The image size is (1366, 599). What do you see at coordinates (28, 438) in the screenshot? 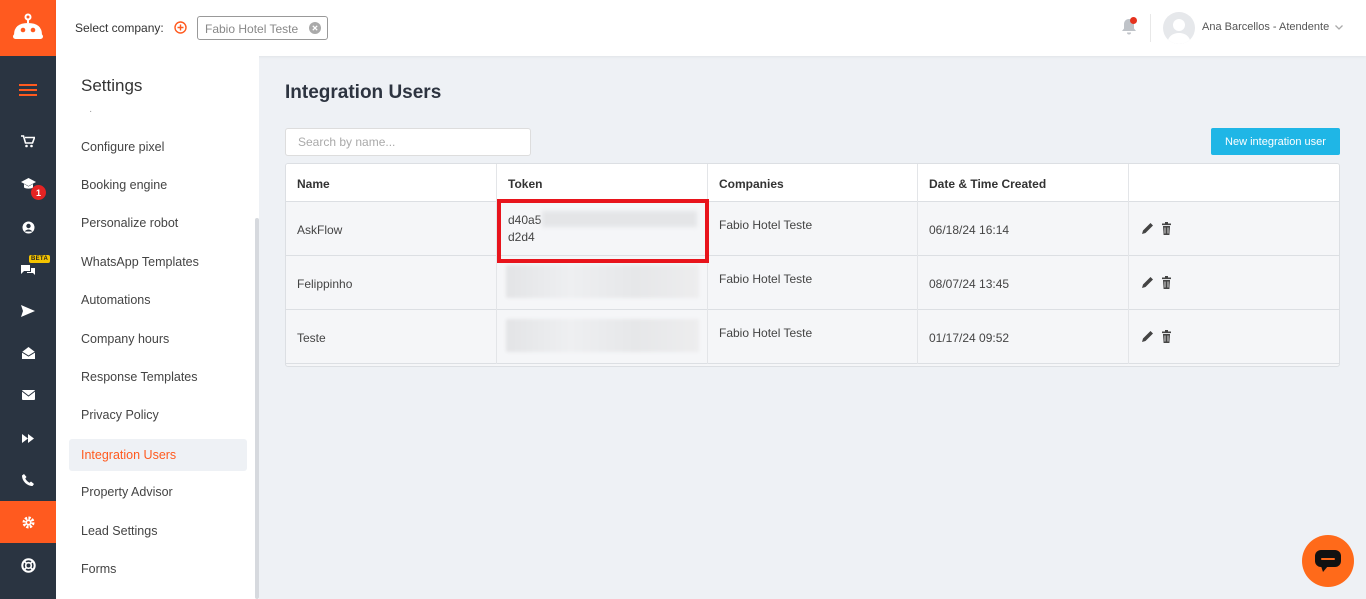
I see `fast-forward-icon` at bounding box center [28, 438].